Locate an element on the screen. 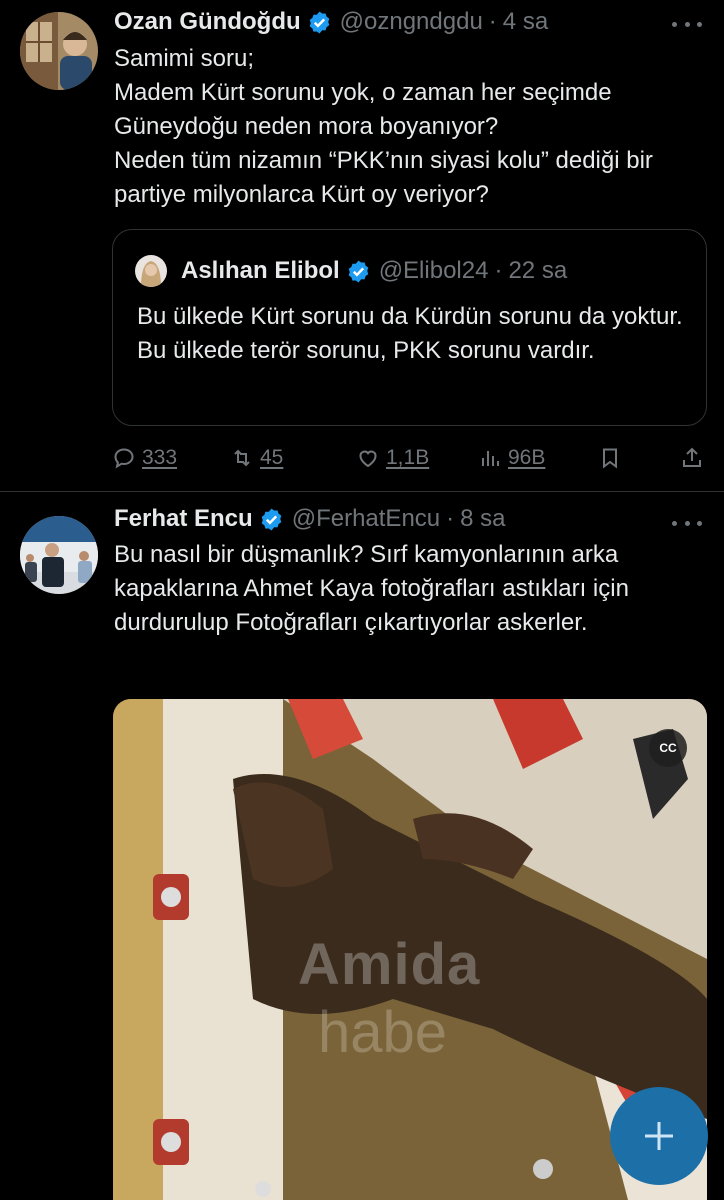 Image resolution: width=724 pixels, height=1200 pixels. reply-icon is located at coordinates (124, 458).